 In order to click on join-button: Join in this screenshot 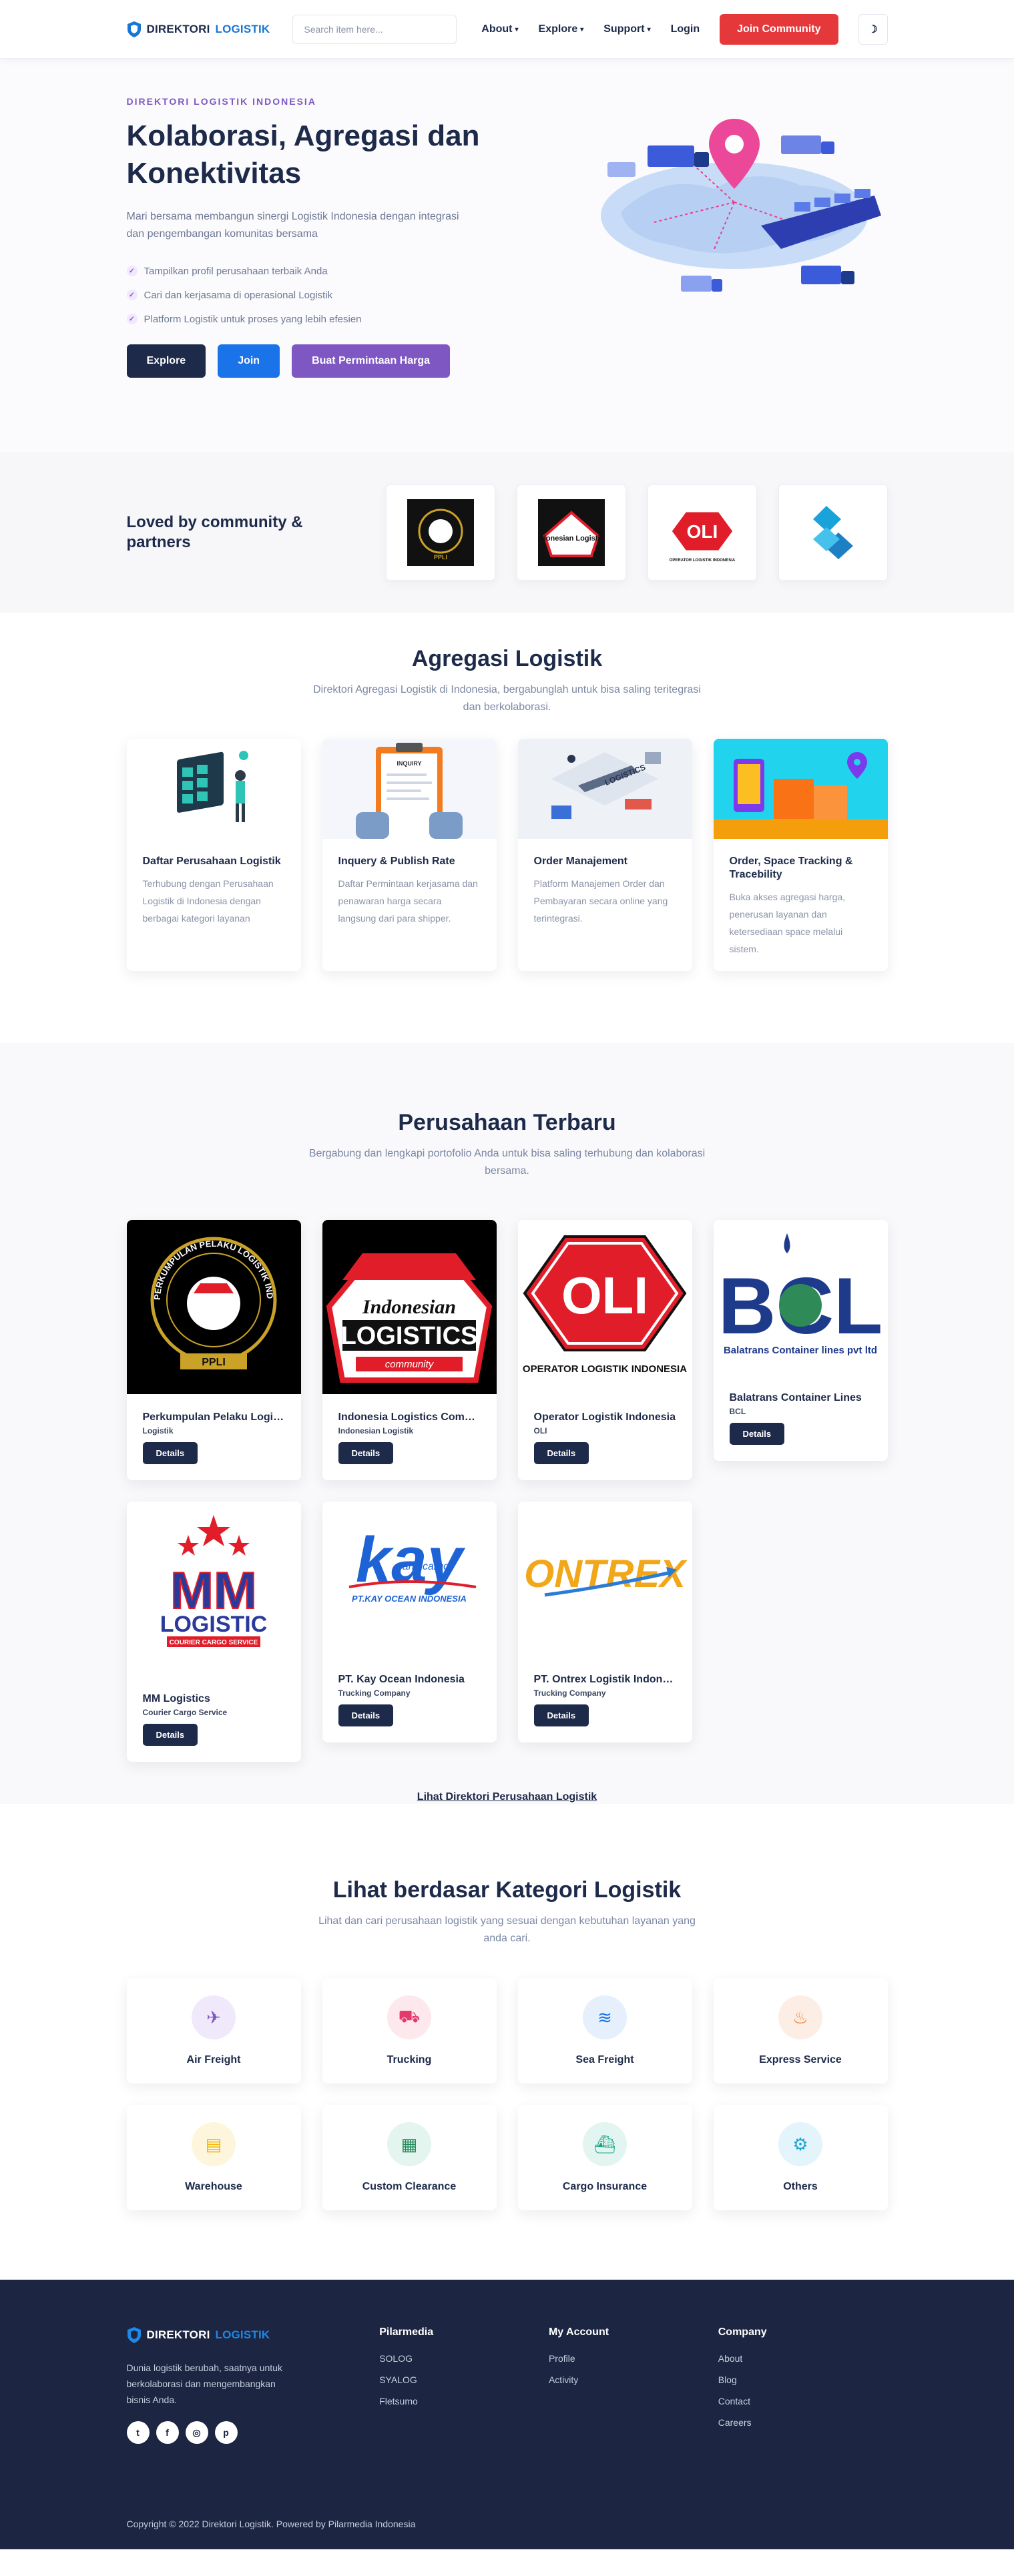, I will do `click(249, 361)`.